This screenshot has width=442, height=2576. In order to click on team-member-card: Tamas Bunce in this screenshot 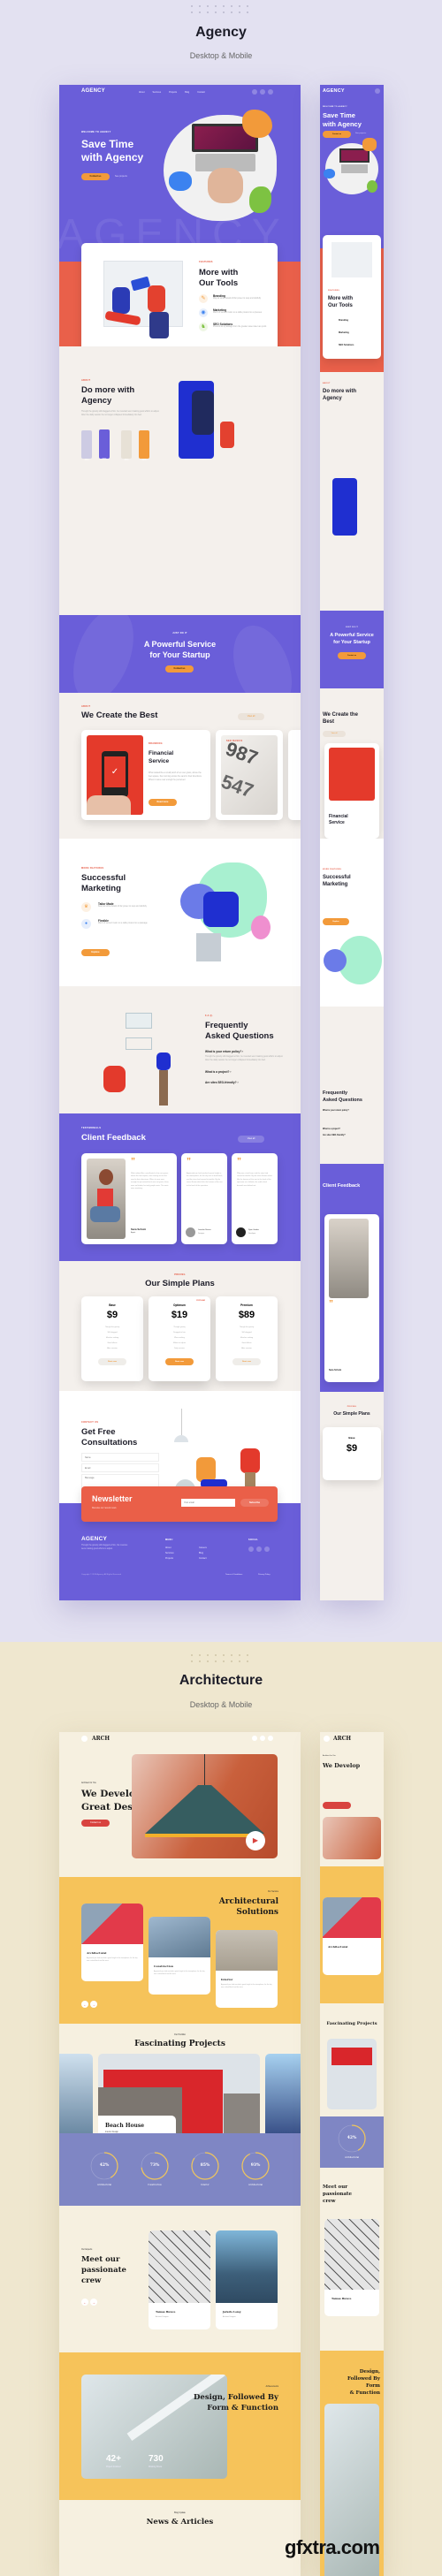, I will do `click(351, 2267)`.